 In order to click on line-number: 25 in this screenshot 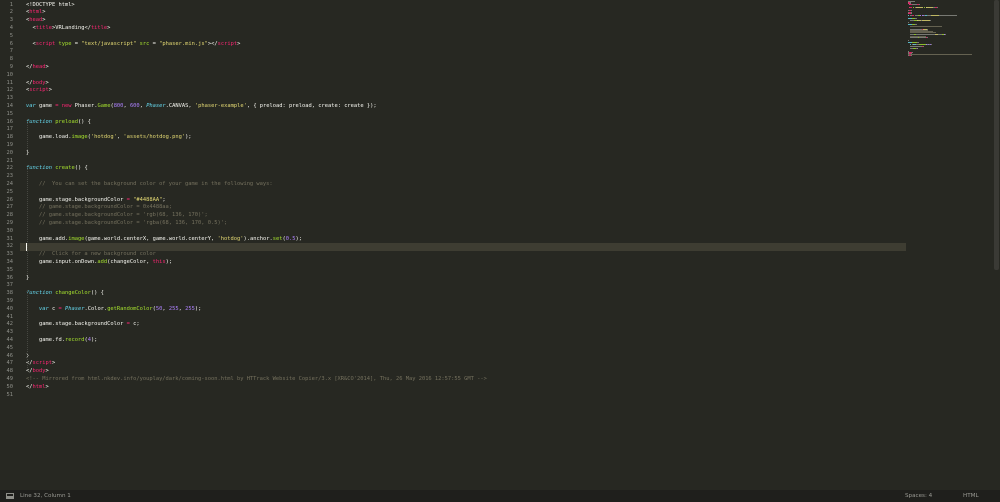, I will do `click(10, 191)`.